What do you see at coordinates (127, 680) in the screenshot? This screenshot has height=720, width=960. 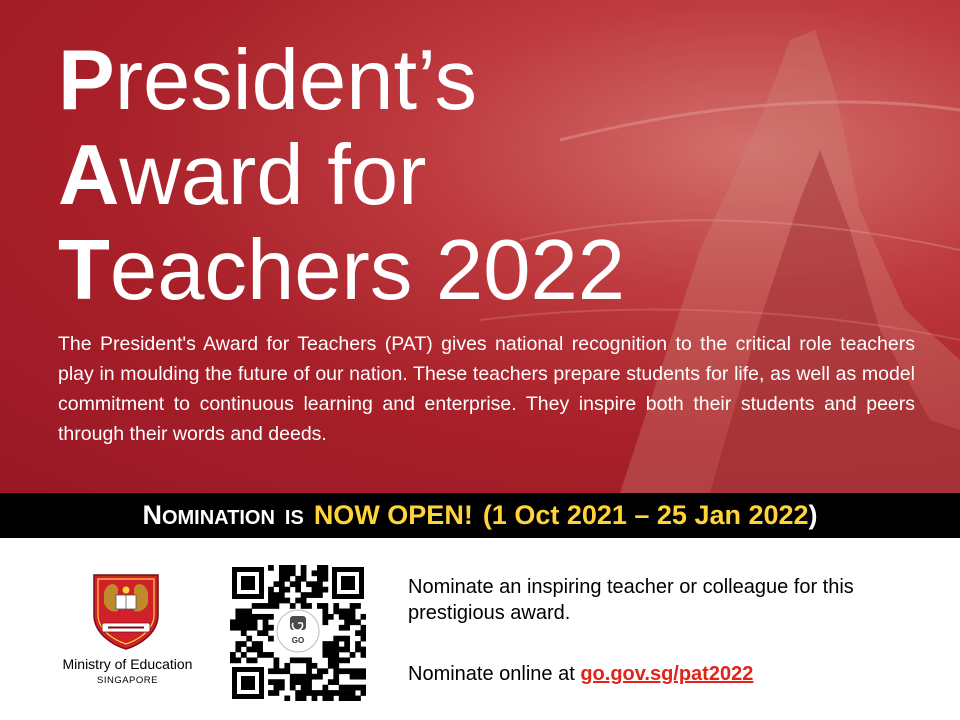 I see `moe-subtitle: SINGAPORE` at bounding box center [127, 680].